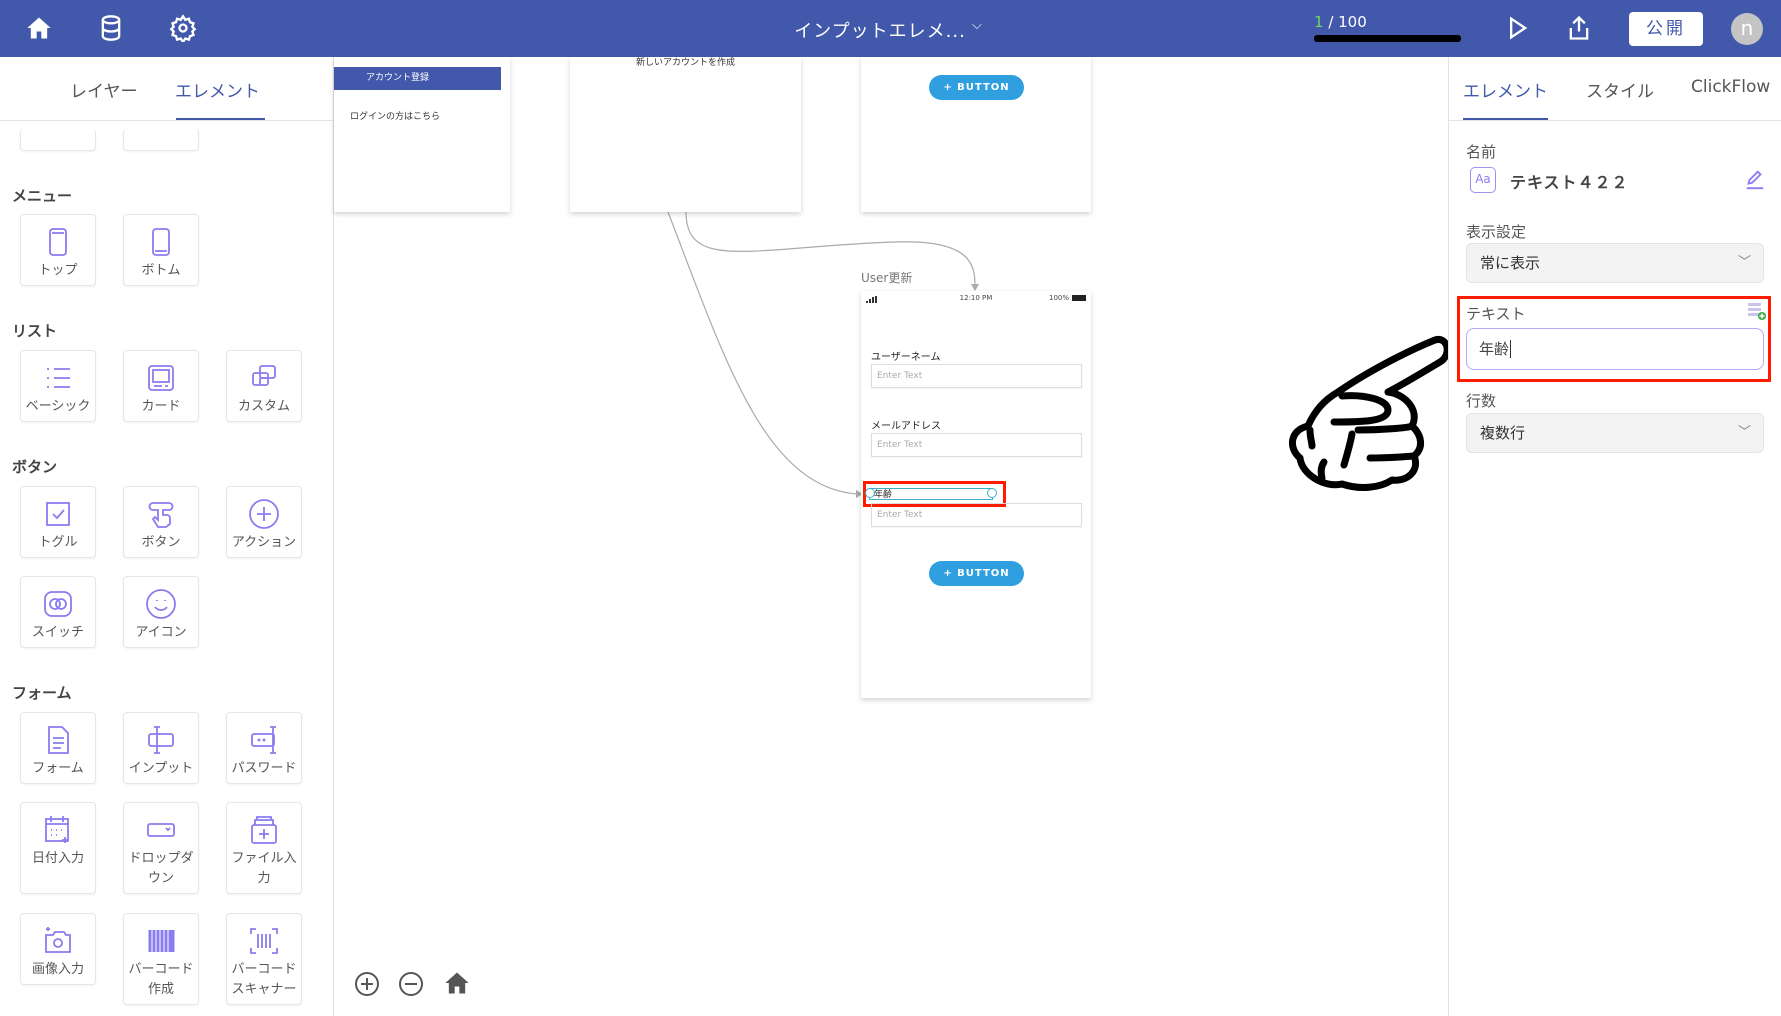 This screenshot has width=1781, height=1016. I want to click on section-heading: メニュー, so click(42, 196).